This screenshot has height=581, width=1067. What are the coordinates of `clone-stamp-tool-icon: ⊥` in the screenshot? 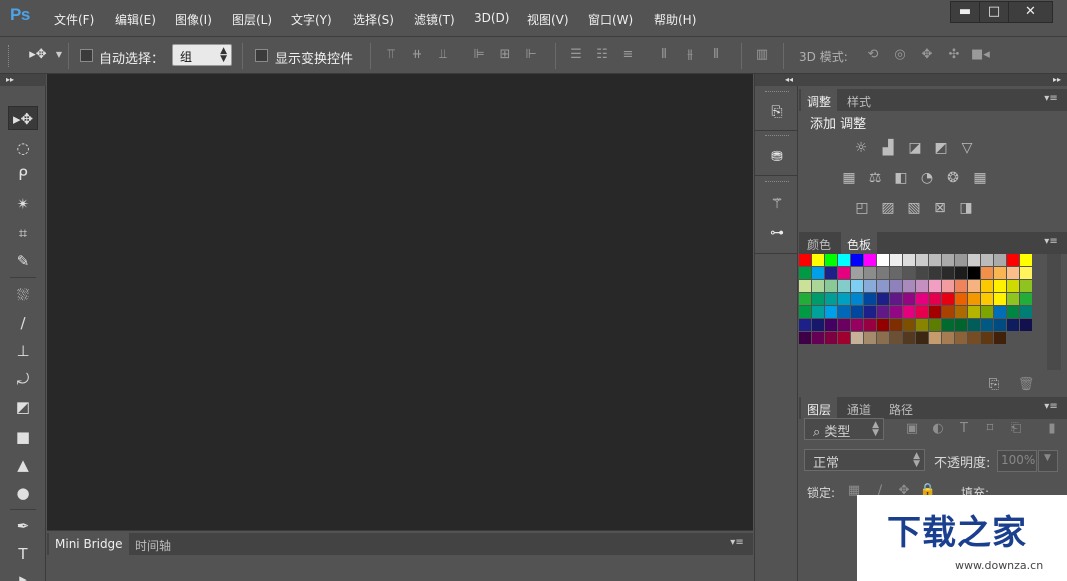 It's located at (23, 351).